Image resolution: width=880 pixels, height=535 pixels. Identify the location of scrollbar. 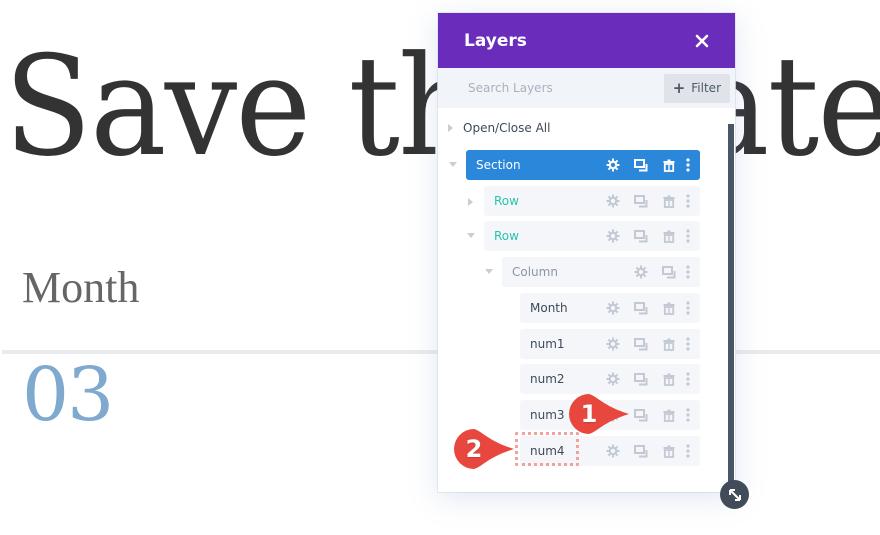
(731, 306).